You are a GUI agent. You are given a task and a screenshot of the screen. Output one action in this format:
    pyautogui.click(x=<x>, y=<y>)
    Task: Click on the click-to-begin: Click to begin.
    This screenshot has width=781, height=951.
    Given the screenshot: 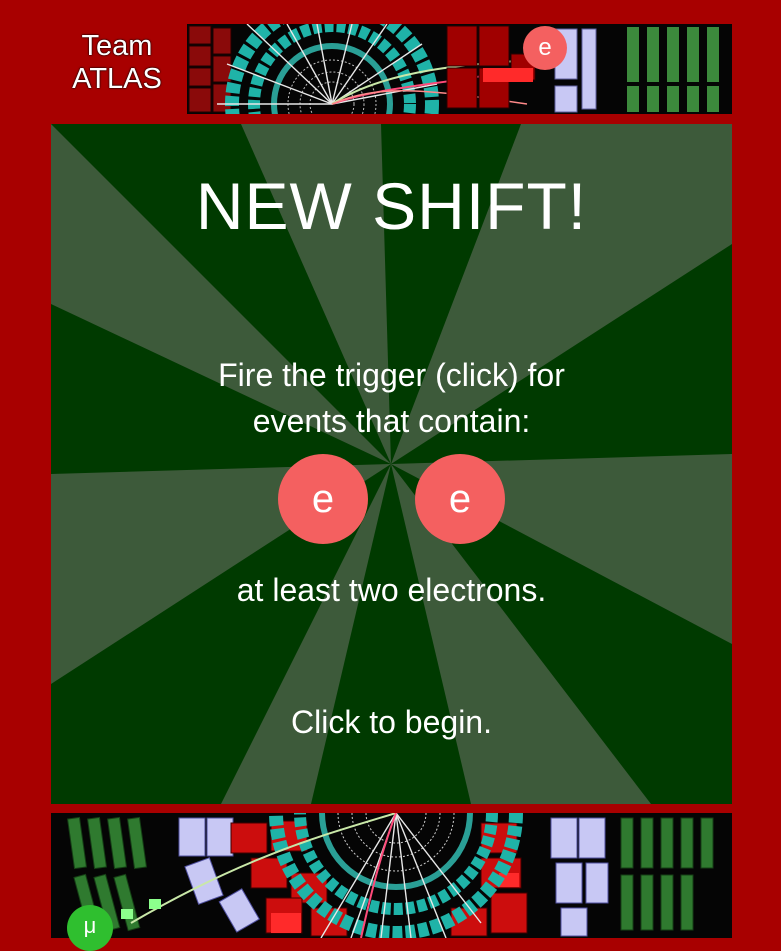 What is the action you would take?
    pyautogui.click(x=391, y=722)
    